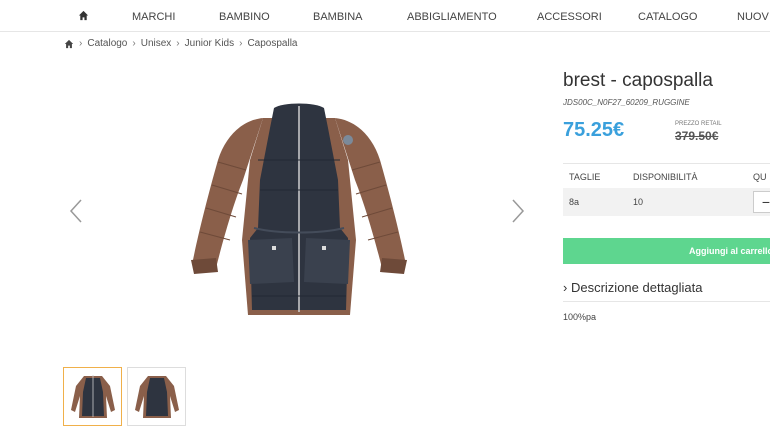  Describe the element at coordinates (729, 251) in the screenshot. I see `add-to-cart-label: Aggiungi al carrello` at that location.